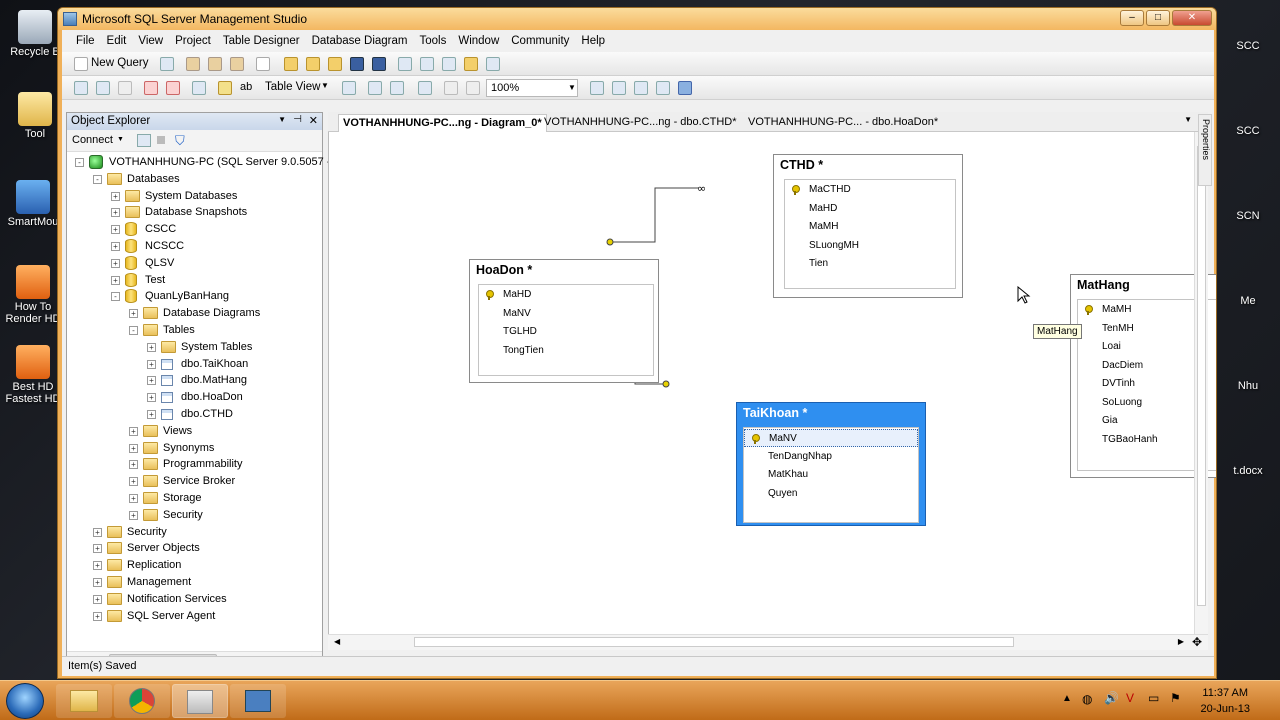 The height and width of the screenshot is (720, 1280). I want to click on tree-item: + dbo.HoaDon, so click(194, 397).